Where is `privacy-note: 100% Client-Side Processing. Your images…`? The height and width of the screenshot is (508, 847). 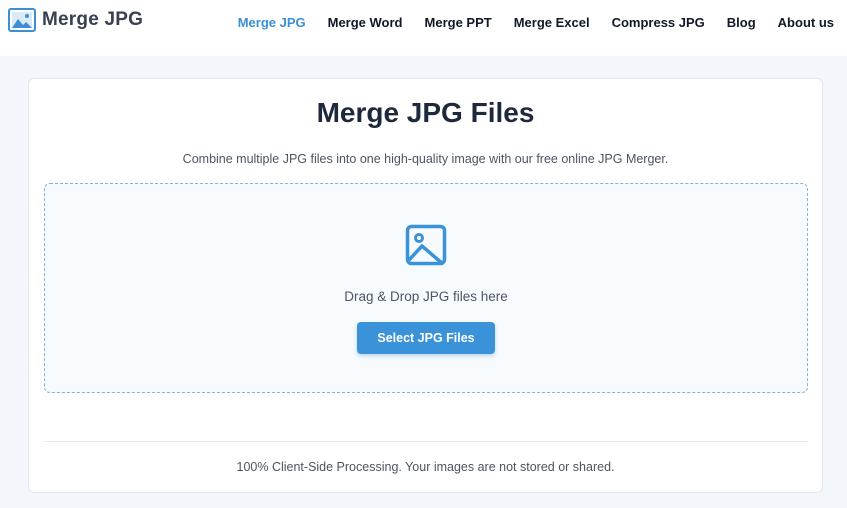 privacy-note: 100% Client-Side Processing. Your images… is located at coordinates (425, 467).